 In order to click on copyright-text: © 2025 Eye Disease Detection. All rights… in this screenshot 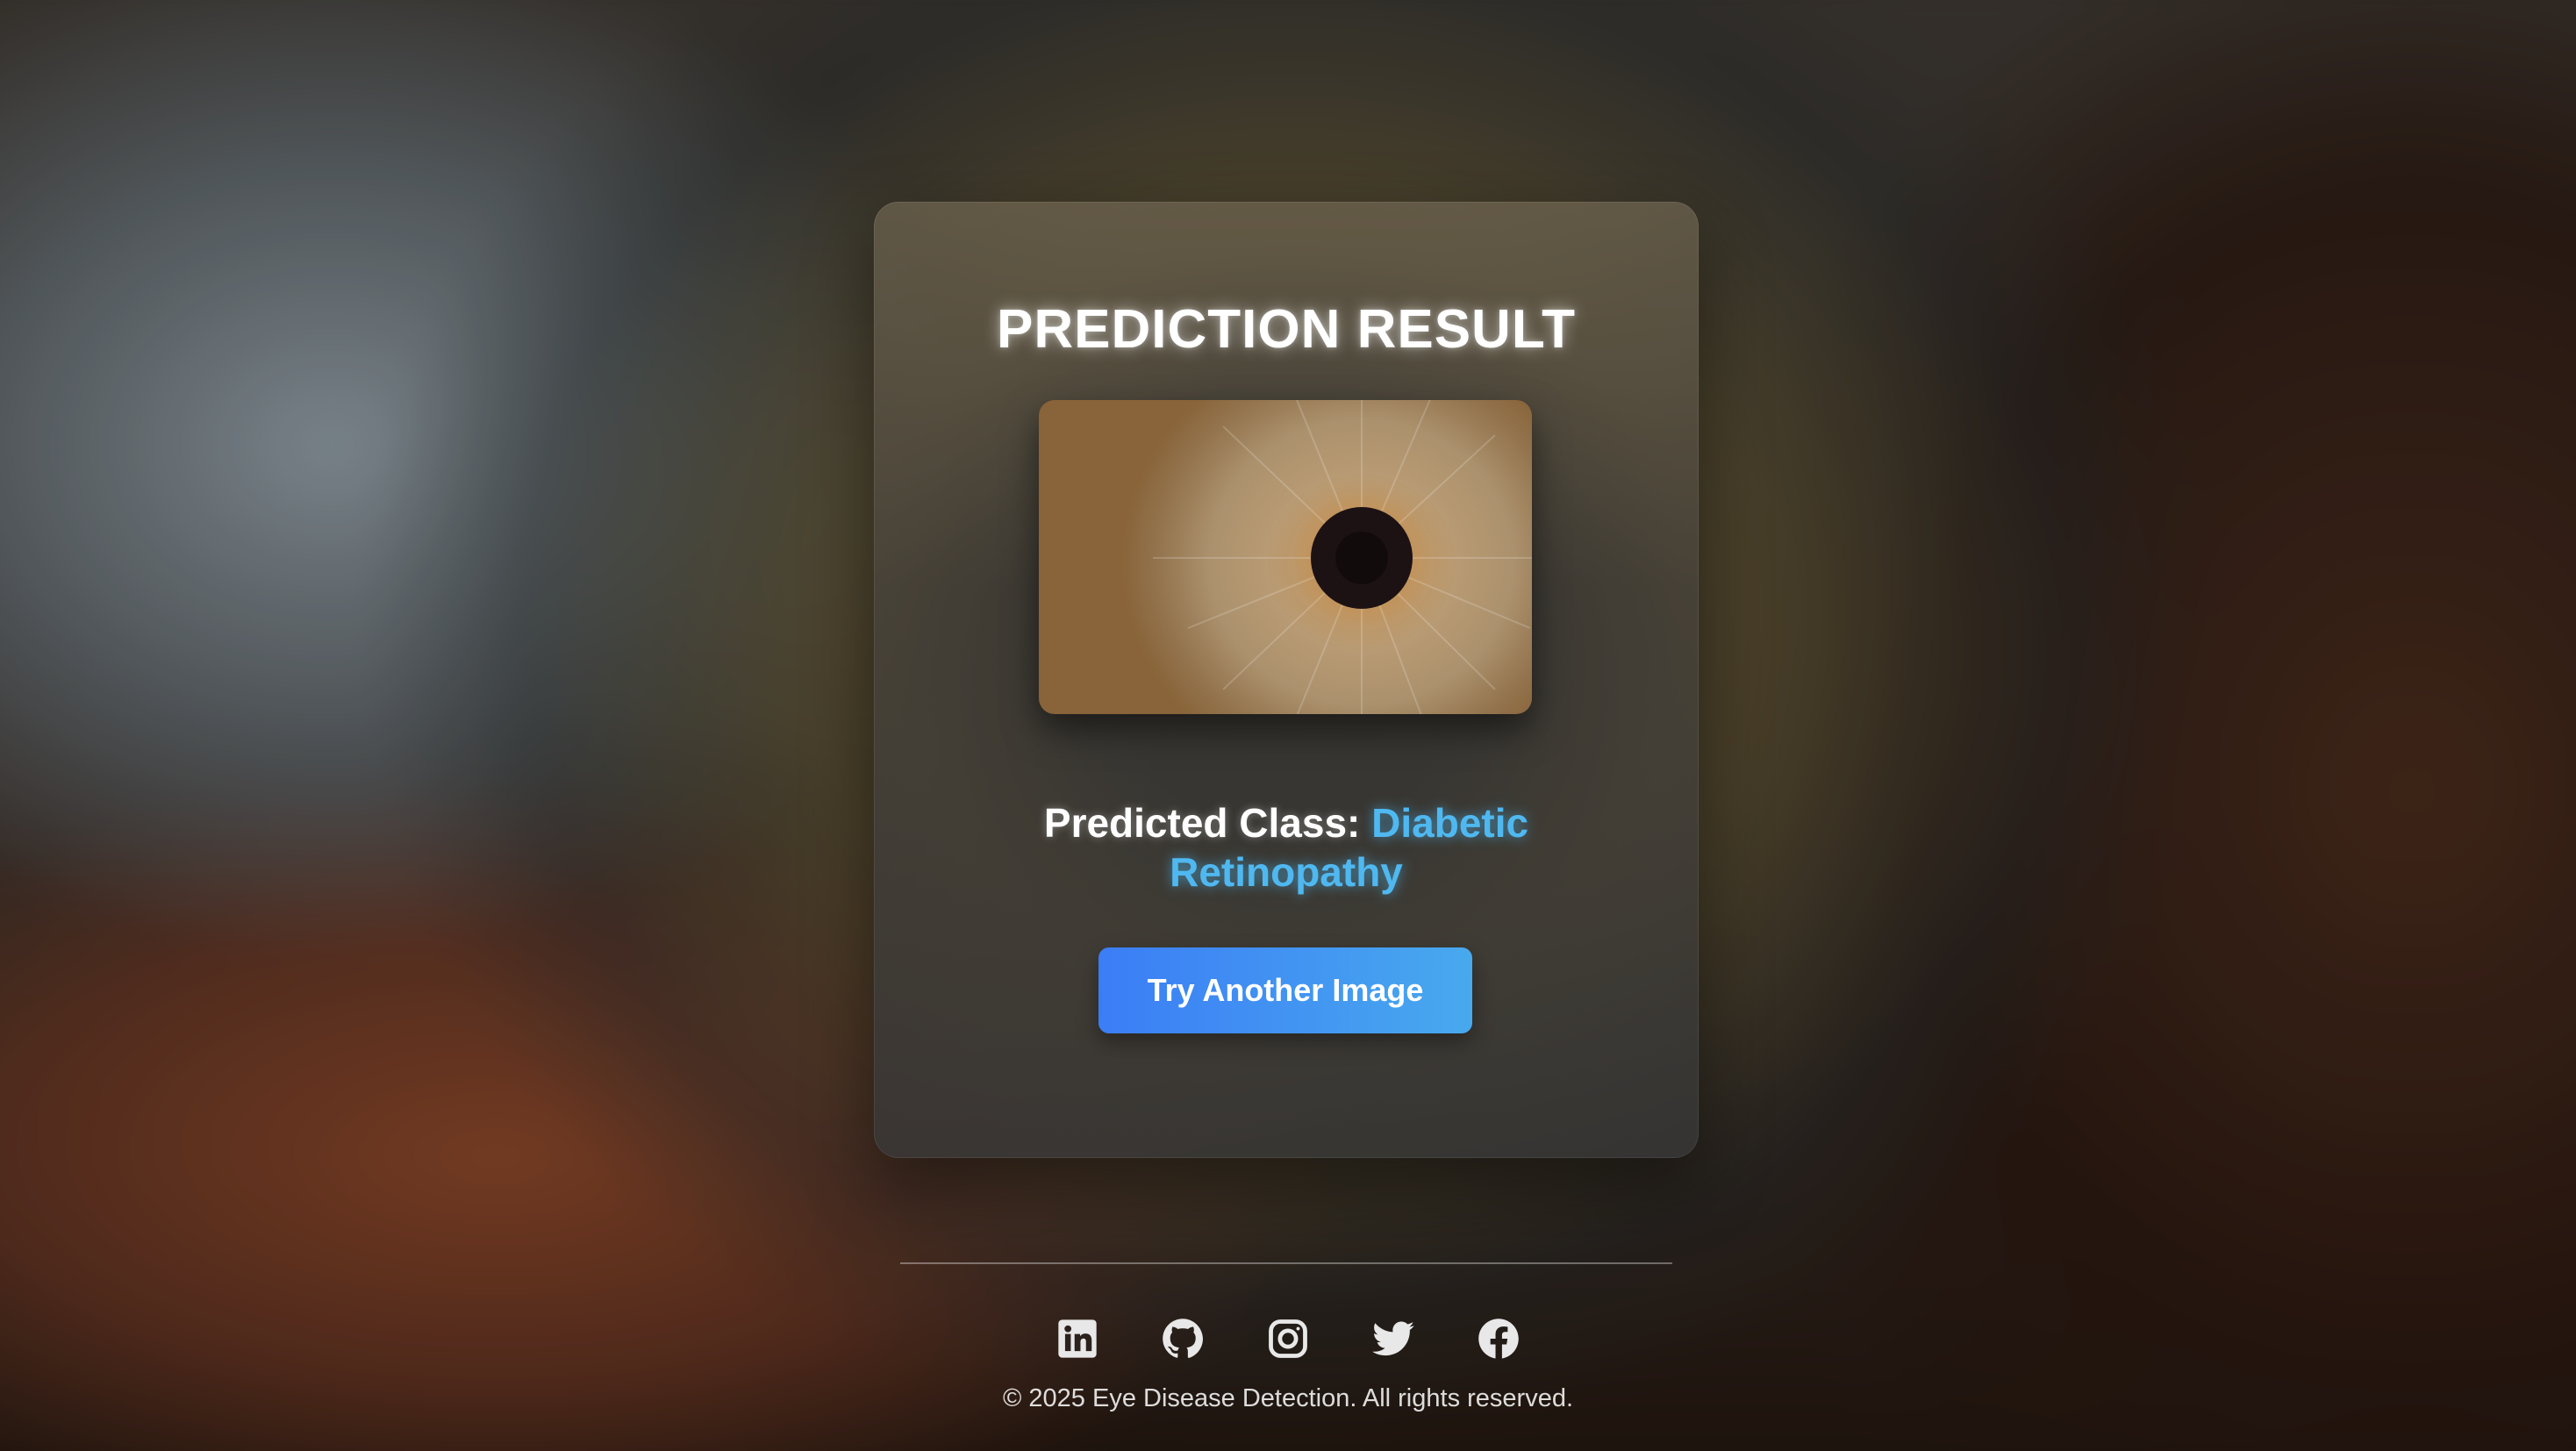, I will do `click(1288, 1398)`.